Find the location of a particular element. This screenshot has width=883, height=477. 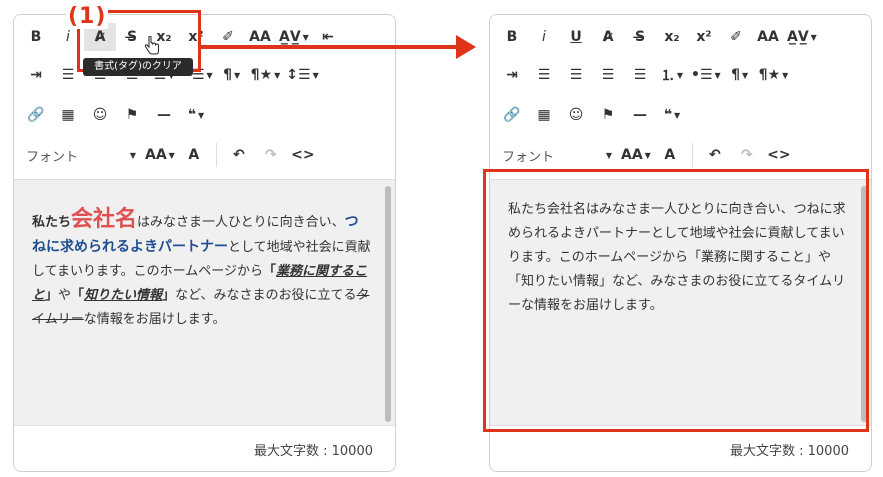

font-size-adjust-button: AA is located at coordinates (768, 37).